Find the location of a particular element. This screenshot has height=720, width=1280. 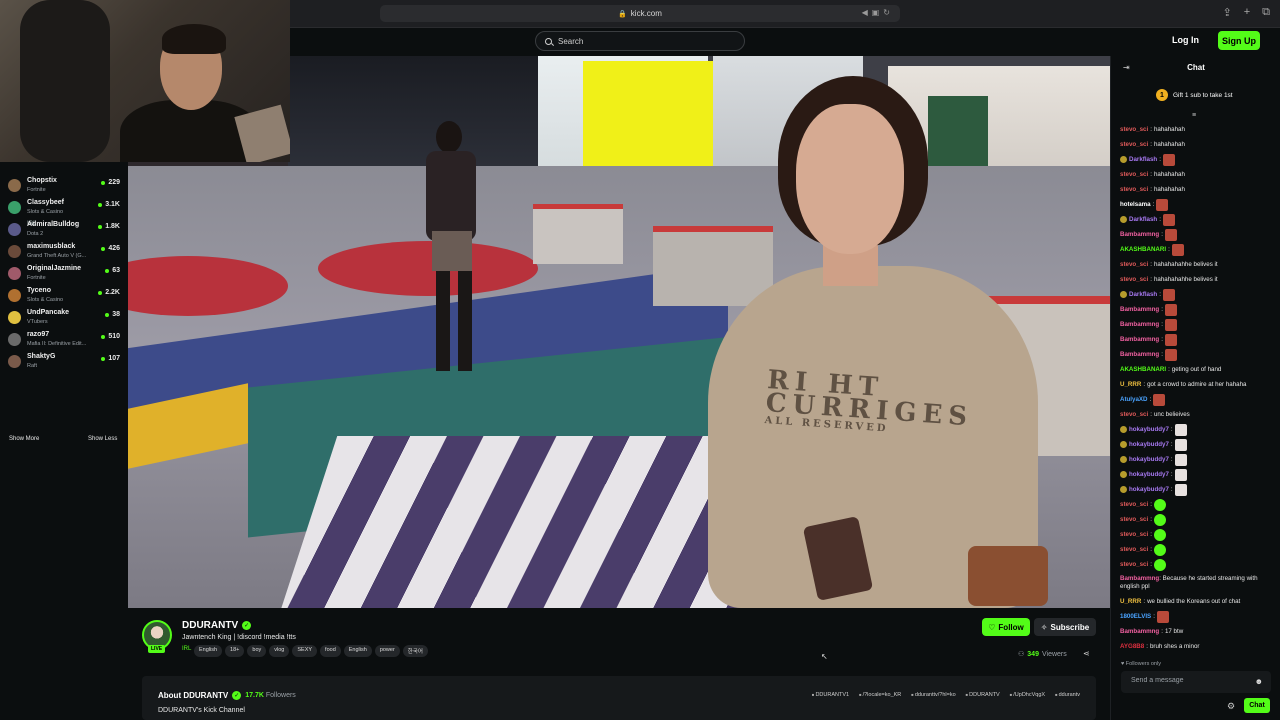

subscribe-button: ✧ Subscribe is located at coordinates (1065, 627).